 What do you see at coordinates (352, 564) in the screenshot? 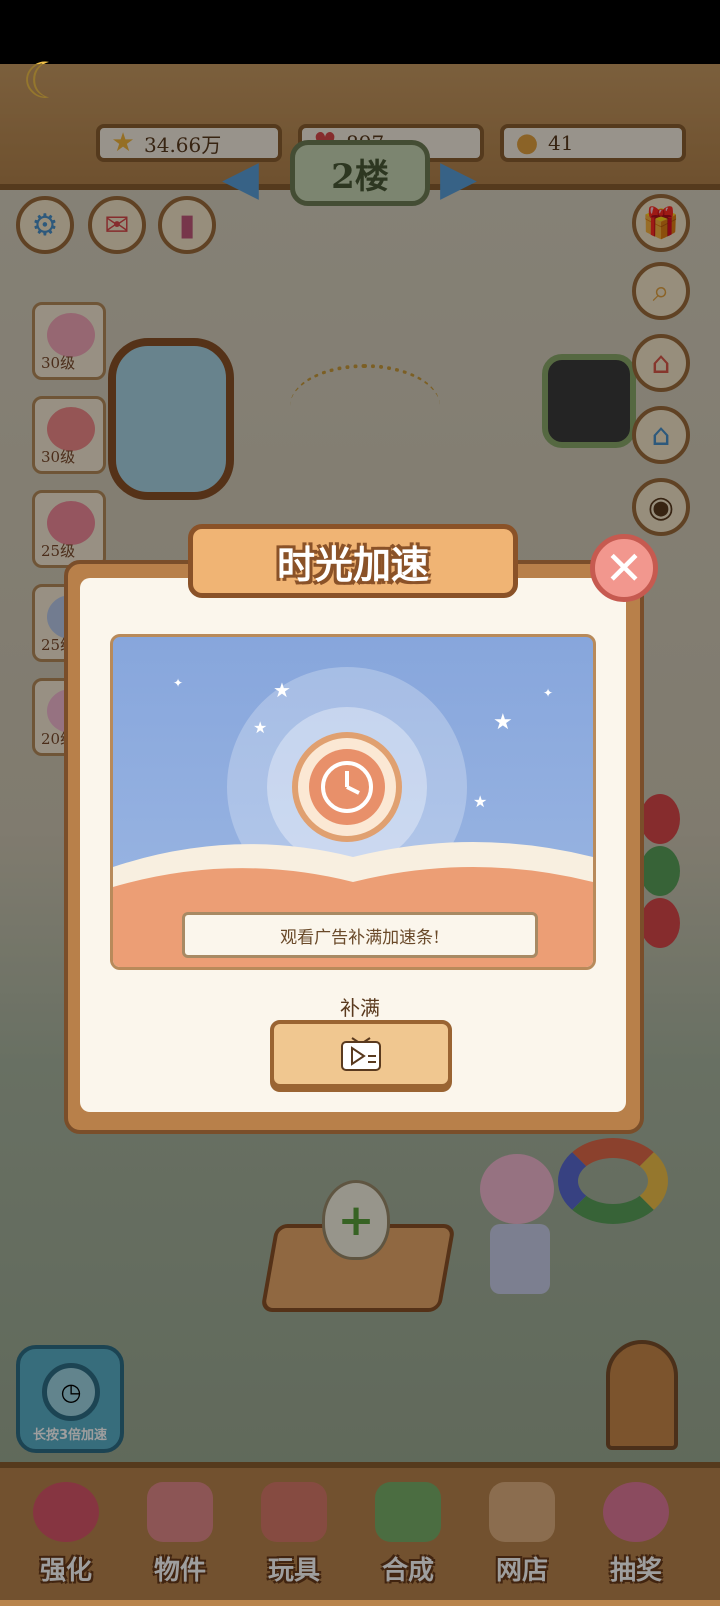
I see `dialog-title-text: 时光加速` at bounding box center [352, 564].